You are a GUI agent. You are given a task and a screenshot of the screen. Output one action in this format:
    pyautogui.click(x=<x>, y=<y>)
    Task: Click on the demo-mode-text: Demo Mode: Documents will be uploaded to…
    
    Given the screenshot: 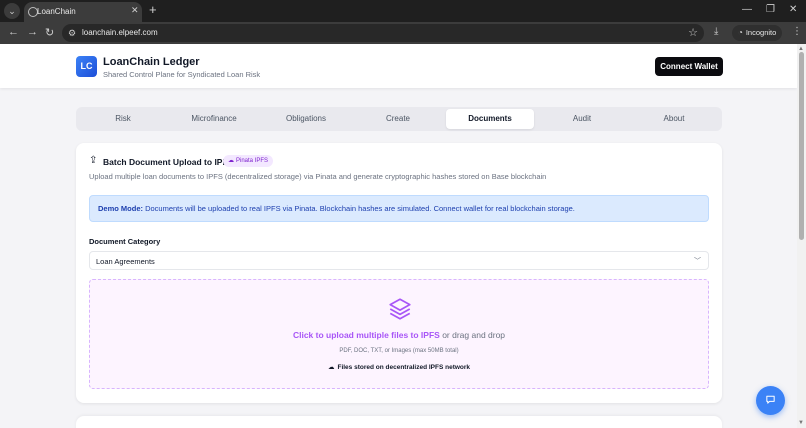 What is the action you would take?
    pyautogui.click(x=336, y=208)
    